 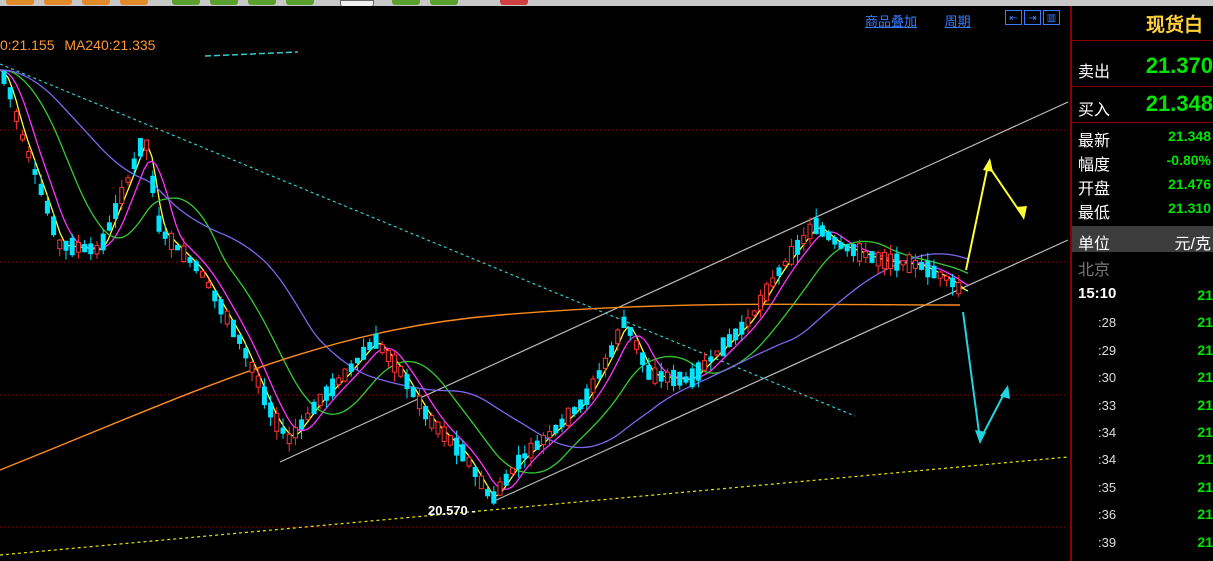 I want to click on tick-time: :30, so click(x=1107, y=378).